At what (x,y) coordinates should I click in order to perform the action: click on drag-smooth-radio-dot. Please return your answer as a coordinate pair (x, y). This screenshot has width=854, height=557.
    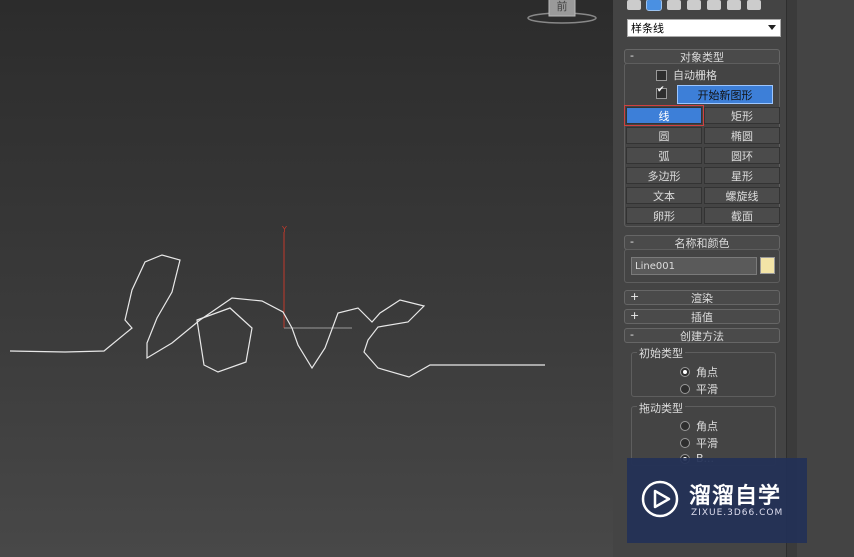
    Looking at the image, I should click on (685, 443).